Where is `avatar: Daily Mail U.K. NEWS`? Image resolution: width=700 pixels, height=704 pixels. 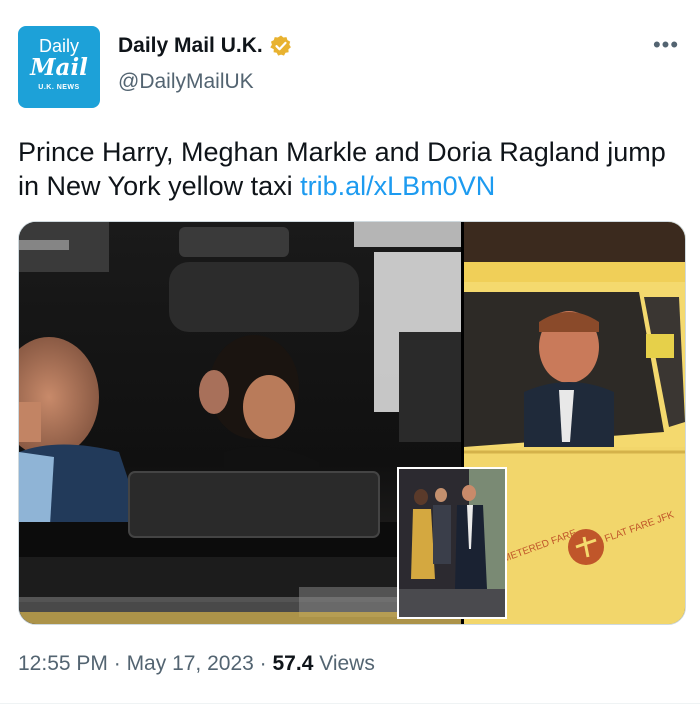 avatar: Daily Mail U.K. NEWS is located at coordinates (59, 67).